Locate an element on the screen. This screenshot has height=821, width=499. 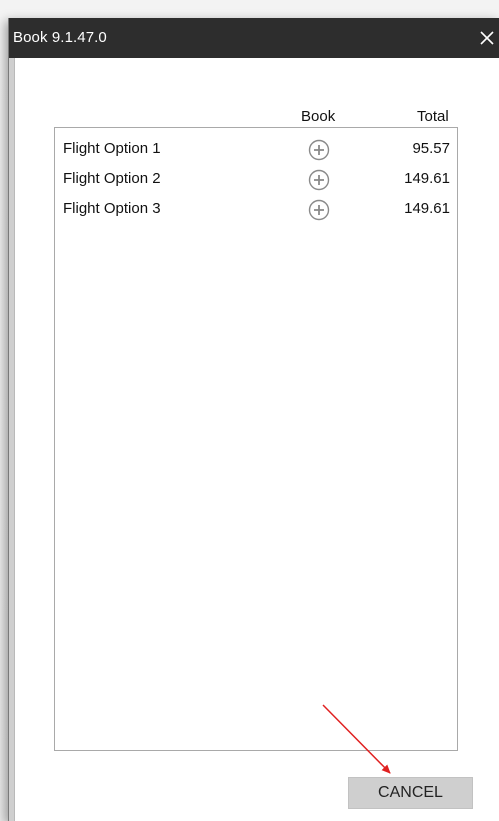
book-flight-option-2-button is located at coordinates (319, 180).